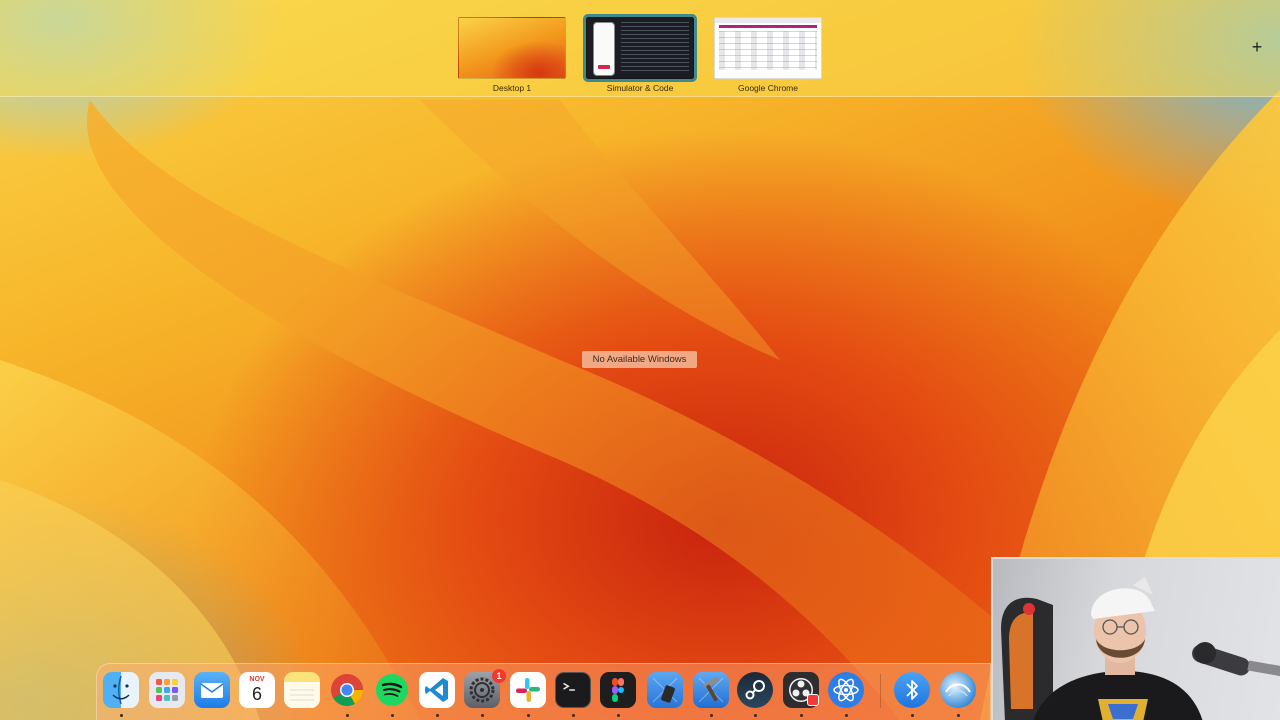  I want to click on mail-icon, so click(212, 690).